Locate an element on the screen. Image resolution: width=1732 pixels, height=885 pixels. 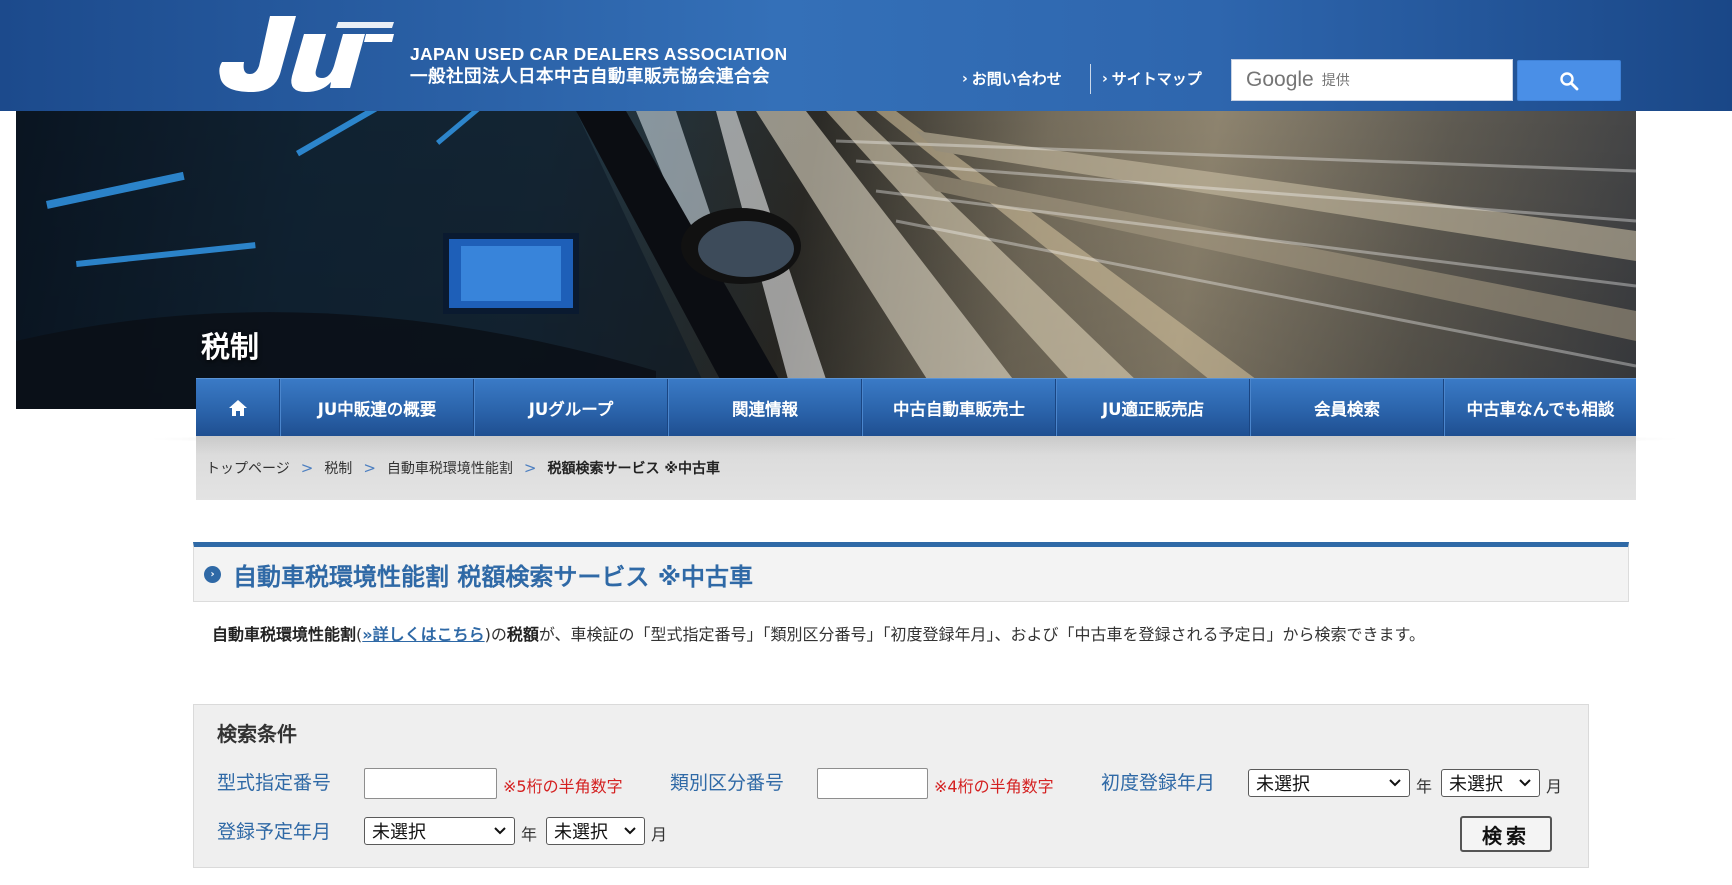
details-link: »詳しくはこちら is located at coordinates (423, 634).